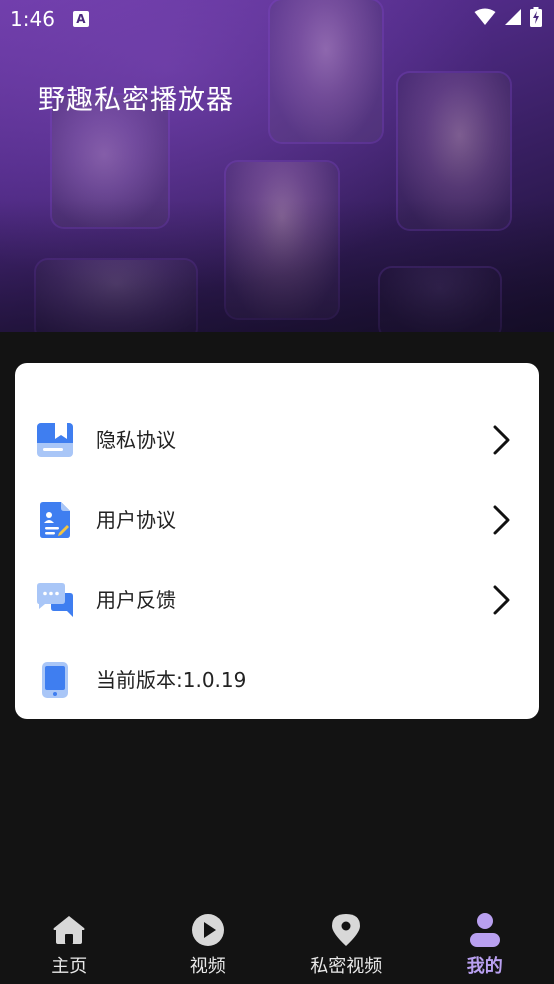 The width and height of the screenshot is (554, 984). What do you see at coordinates (277, 520) in the screenshot?
I see `menu-item-user-agreement: 用户协议` at bounding box center [277, 520].